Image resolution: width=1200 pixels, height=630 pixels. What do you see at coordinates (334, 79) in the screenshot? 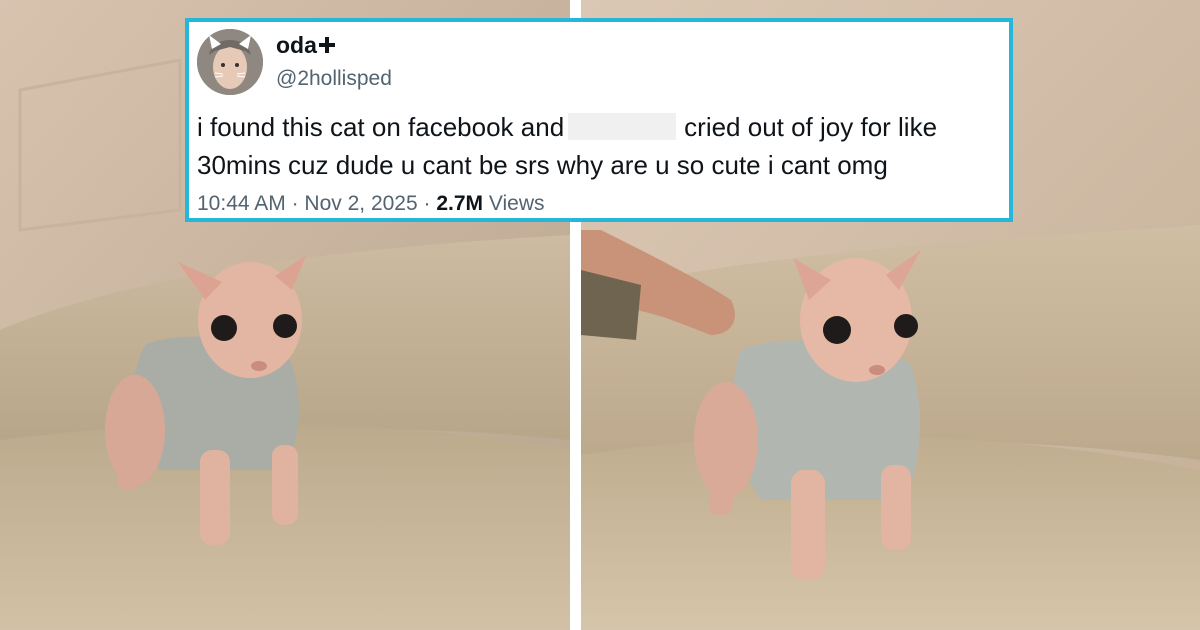
I see `user-handle: @2hollisped` at bounding box center [334, 79].